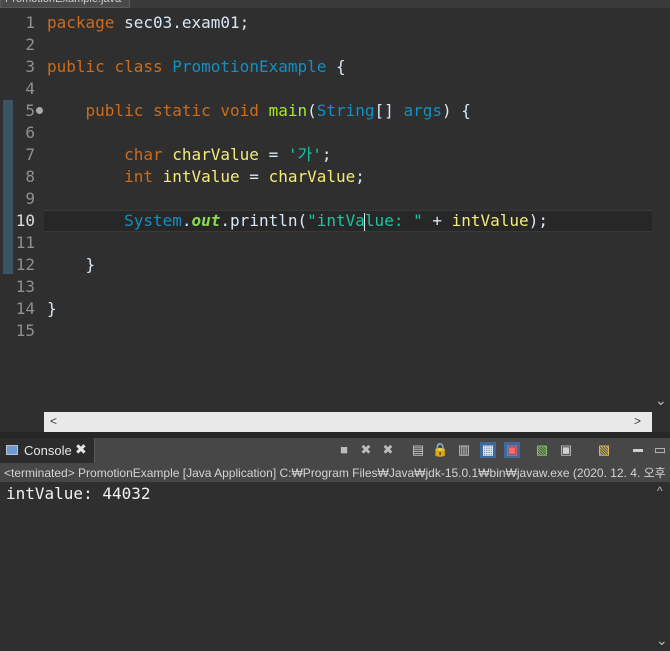 The width and height of the screenshot is (670, 651). What do you see at coordinates (25, 242) in the screenshot?
I see `line-number: 11` at bounding box center [25, 242].